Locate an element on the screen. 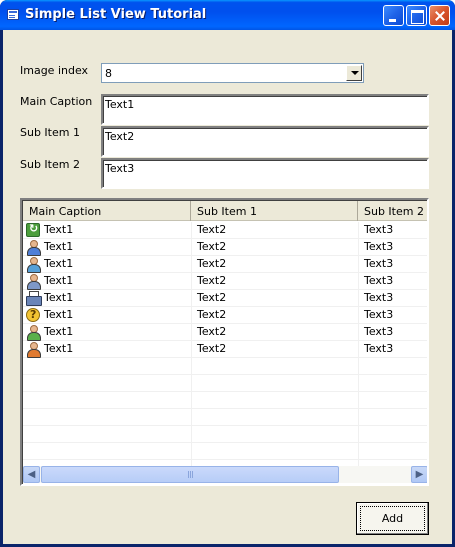  scroll-right-icon: ▶ is located at coordinates (419, 474).